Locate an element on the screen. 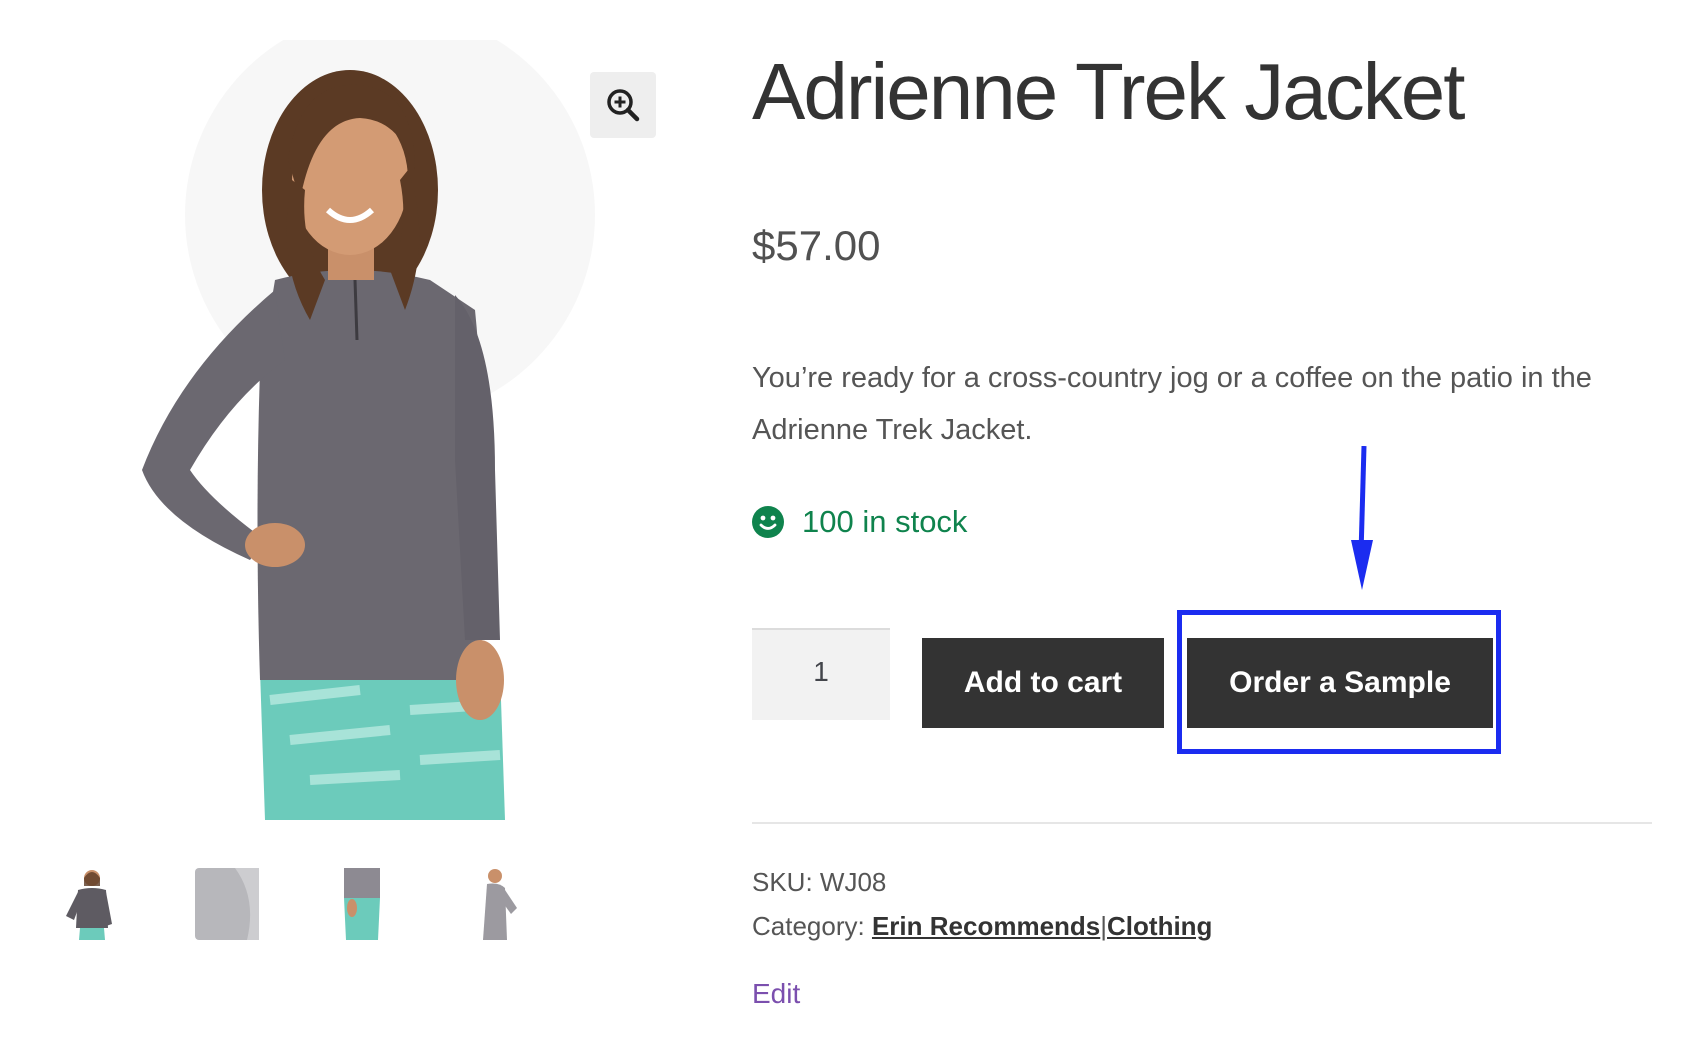 The width and height of the screenshot is (1708, 1044). profile-thumbnail-image is located at coordinates (500, 904).